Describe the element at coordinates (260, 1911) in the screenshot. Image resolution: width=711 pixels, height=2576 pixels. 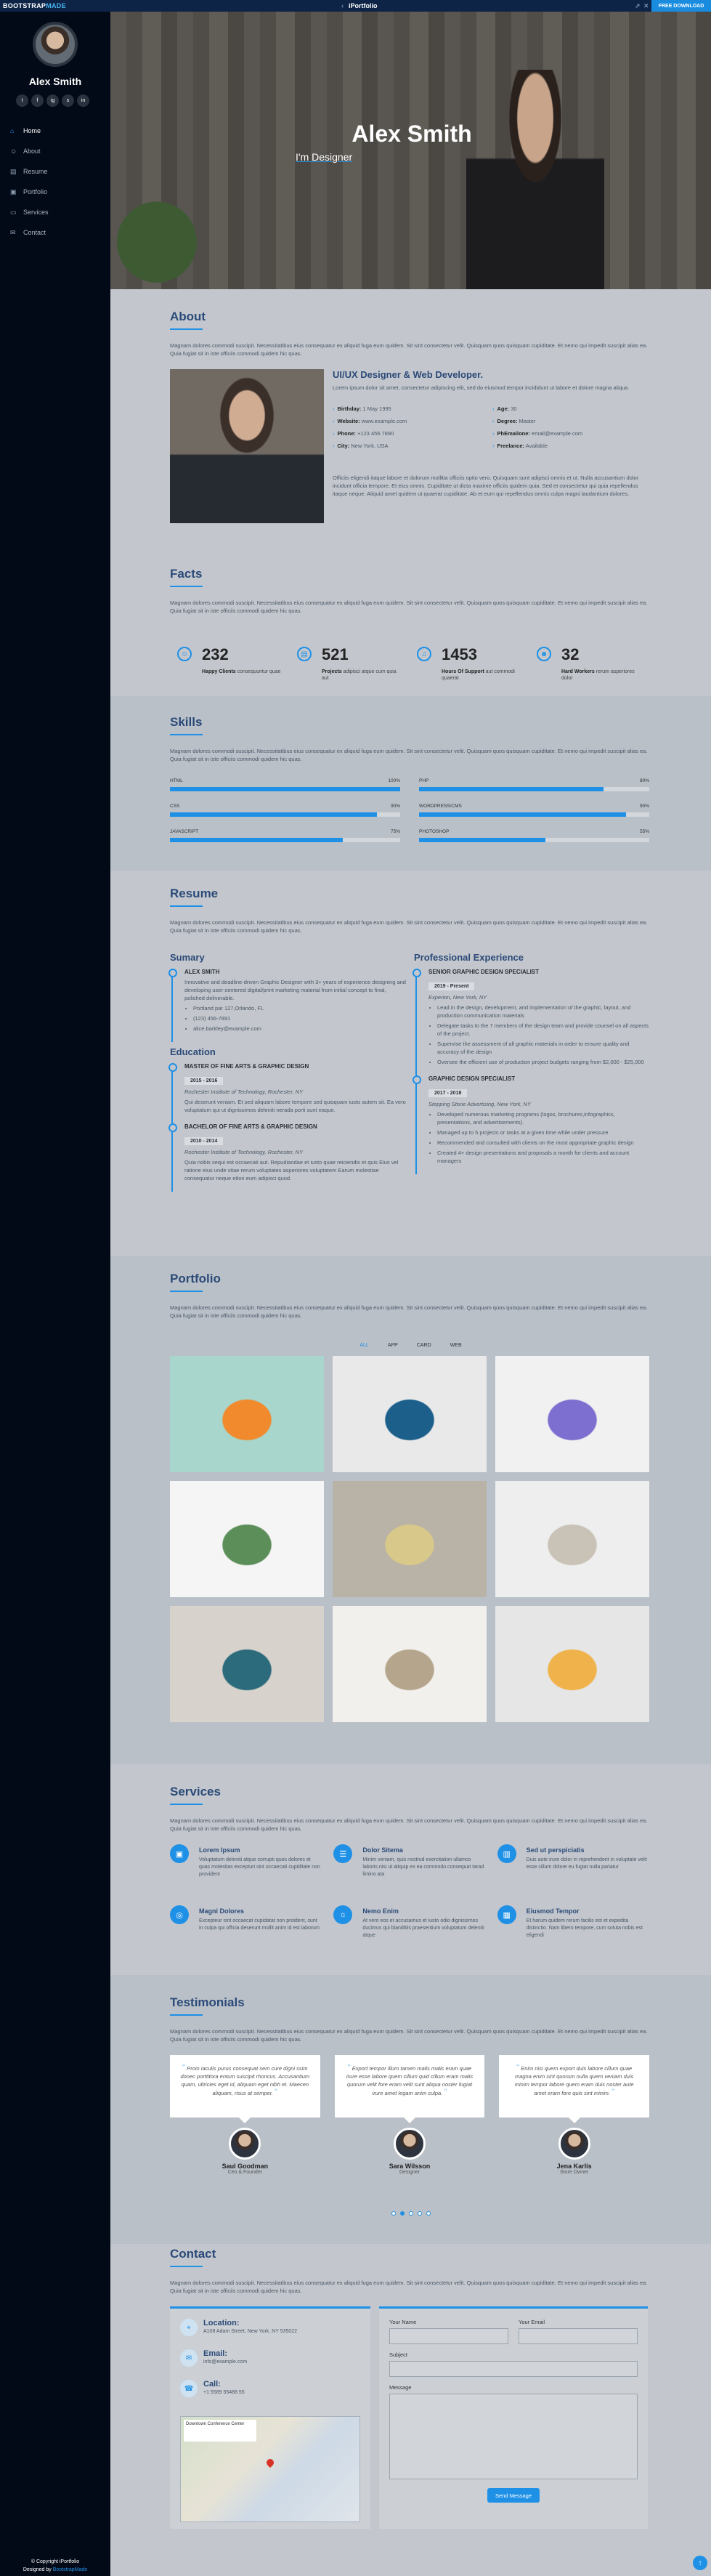
I see `service-title: Magni Dolores` at that location.